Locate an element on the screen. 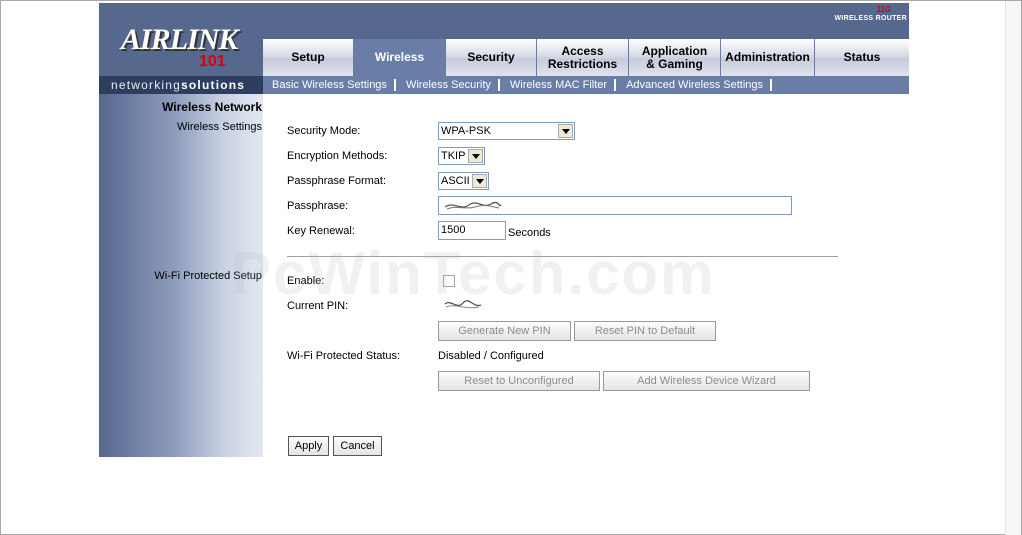 This screenshot has height=535, width=1022. subtab-wireless-security: Wireless Security is located at coordinates (453, 85).